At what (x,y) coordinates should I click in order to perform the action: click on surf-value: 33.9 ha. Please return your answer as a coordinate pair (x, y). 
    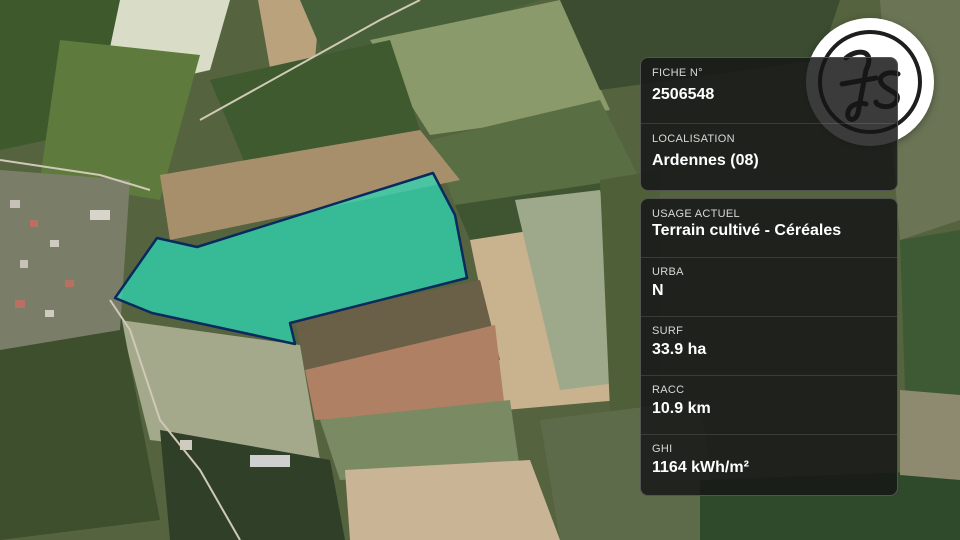
    Looking at the image, I should click on (679, 349).